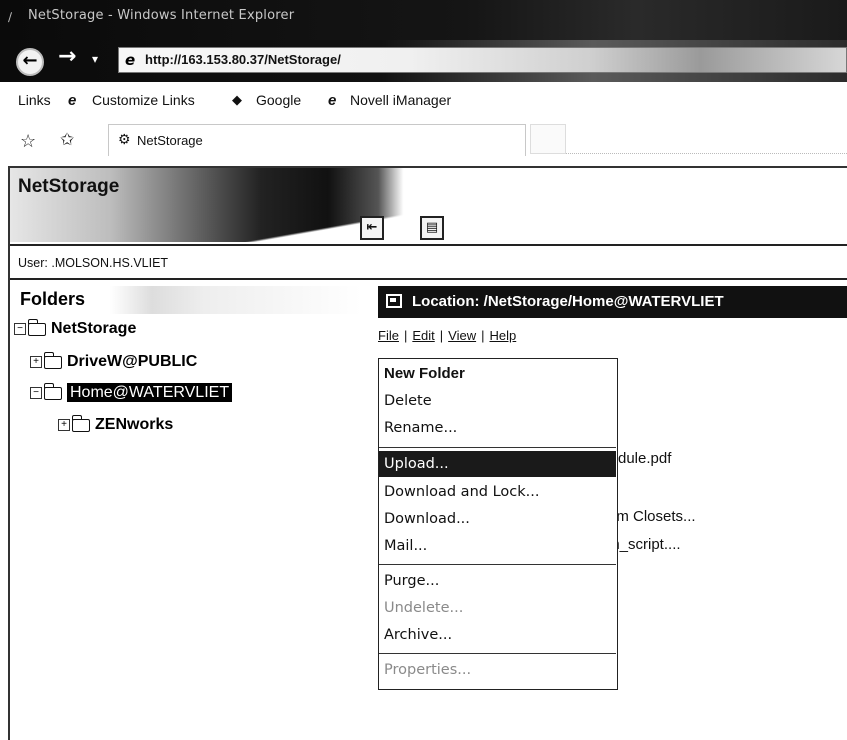 The width and height of the screenshot is (847, 740). I want to click on link-novell-imanager: Novell iManager, so click(400, 100).